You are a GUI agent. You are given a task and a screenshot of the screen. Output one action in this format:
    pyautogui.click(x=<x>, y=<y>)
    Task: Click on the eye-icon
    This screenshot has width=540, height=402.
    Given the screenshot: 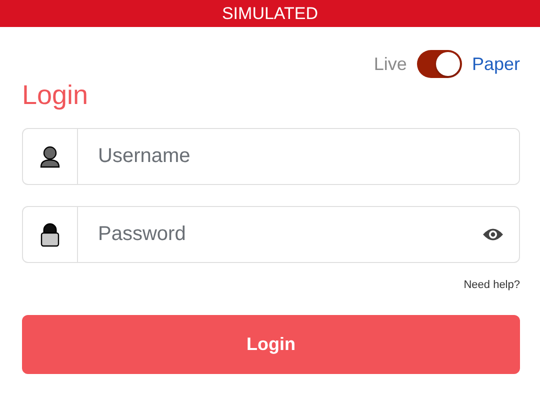 What is the action you would take?
    pyautogui.click(x=493, y=234)
    